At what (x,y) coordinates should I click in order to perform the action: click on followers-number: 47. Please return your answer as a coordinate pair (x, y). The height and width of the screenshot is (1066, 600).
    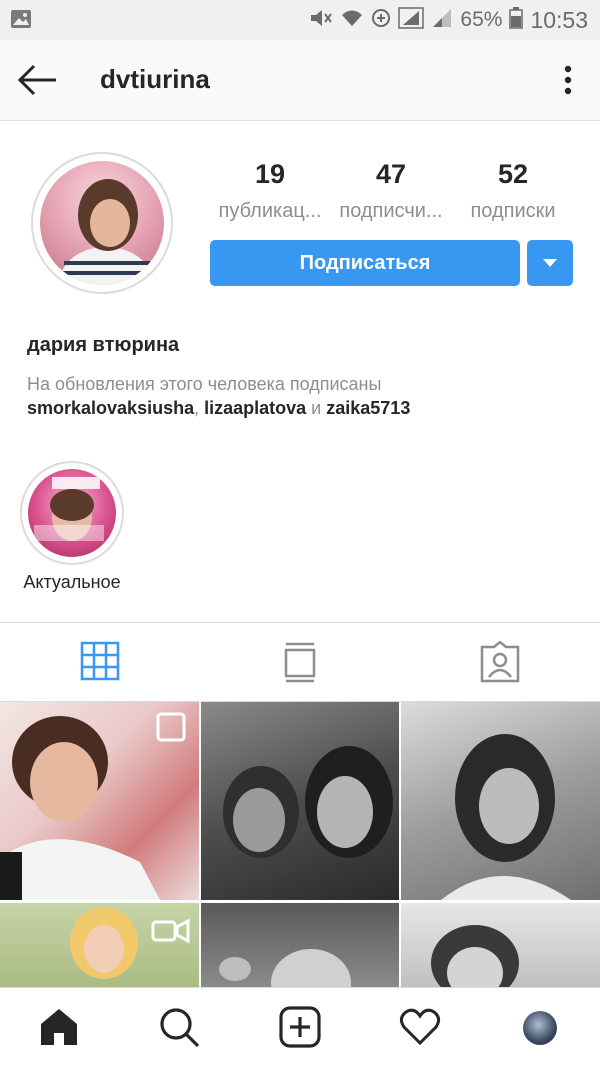
    Looking at the image, I should click on (391, 174).